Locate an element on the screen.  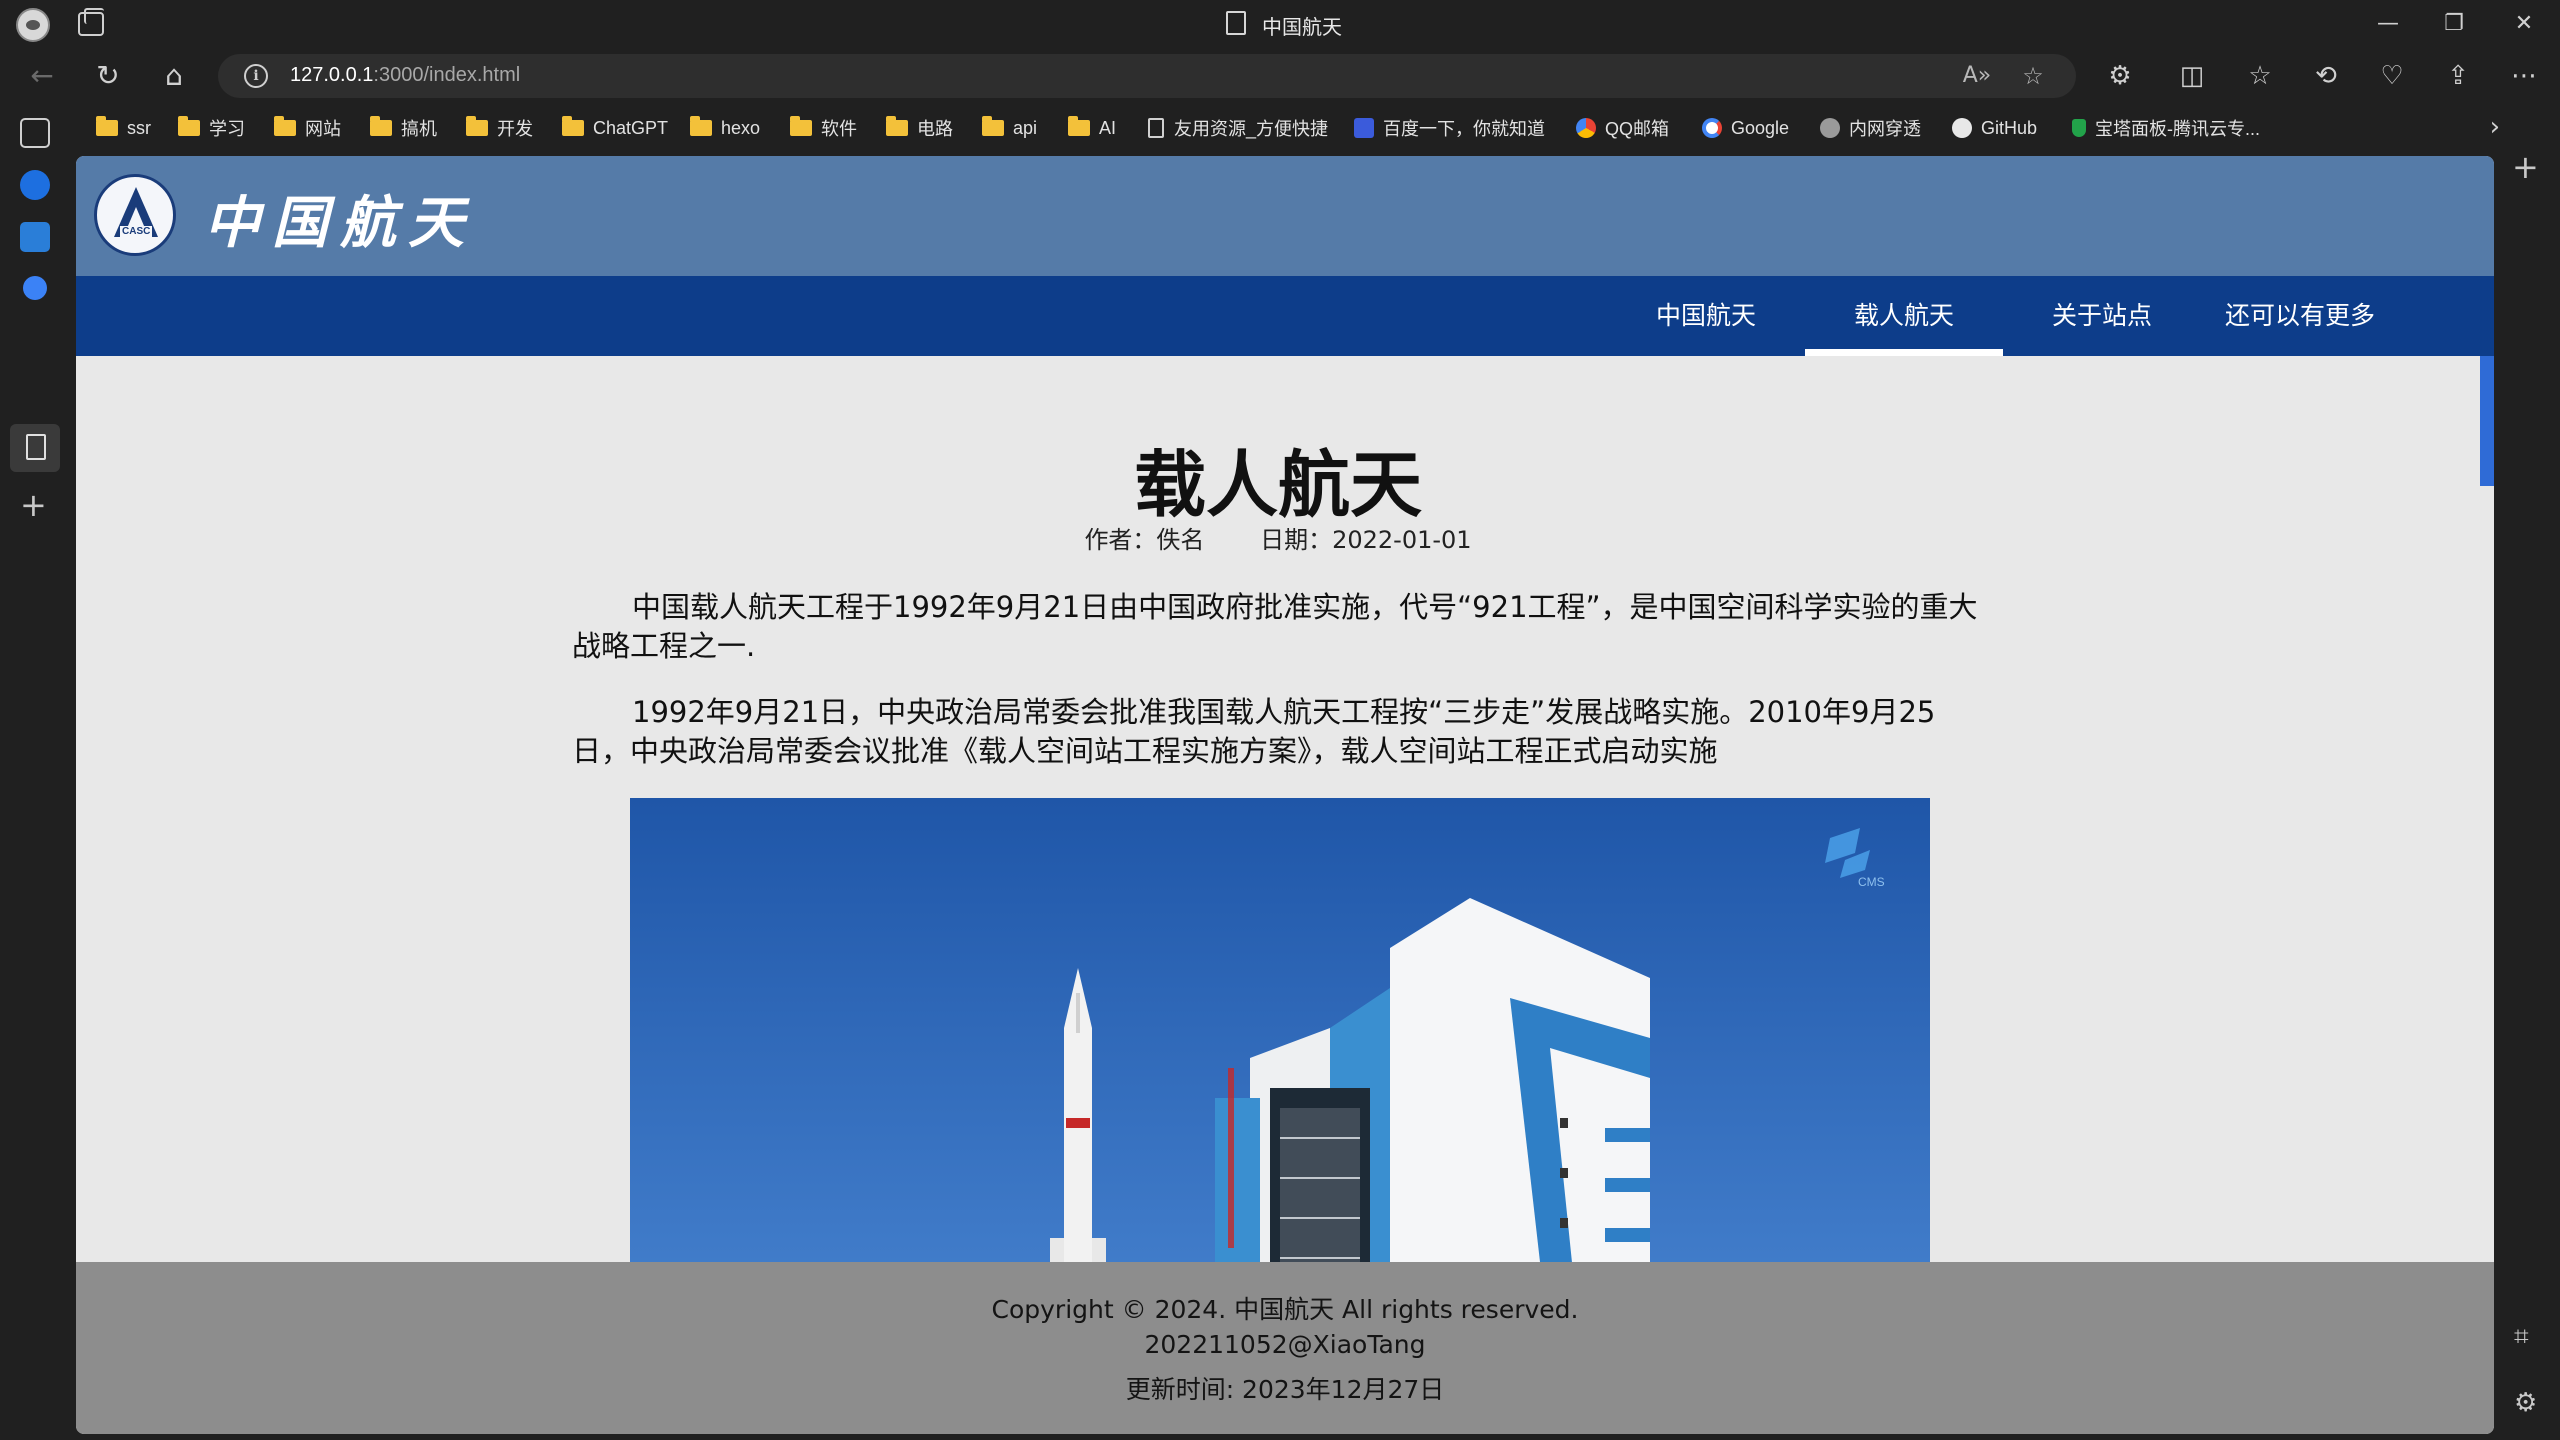
close-icon: ✕ is located at coordinates (2524, 24).